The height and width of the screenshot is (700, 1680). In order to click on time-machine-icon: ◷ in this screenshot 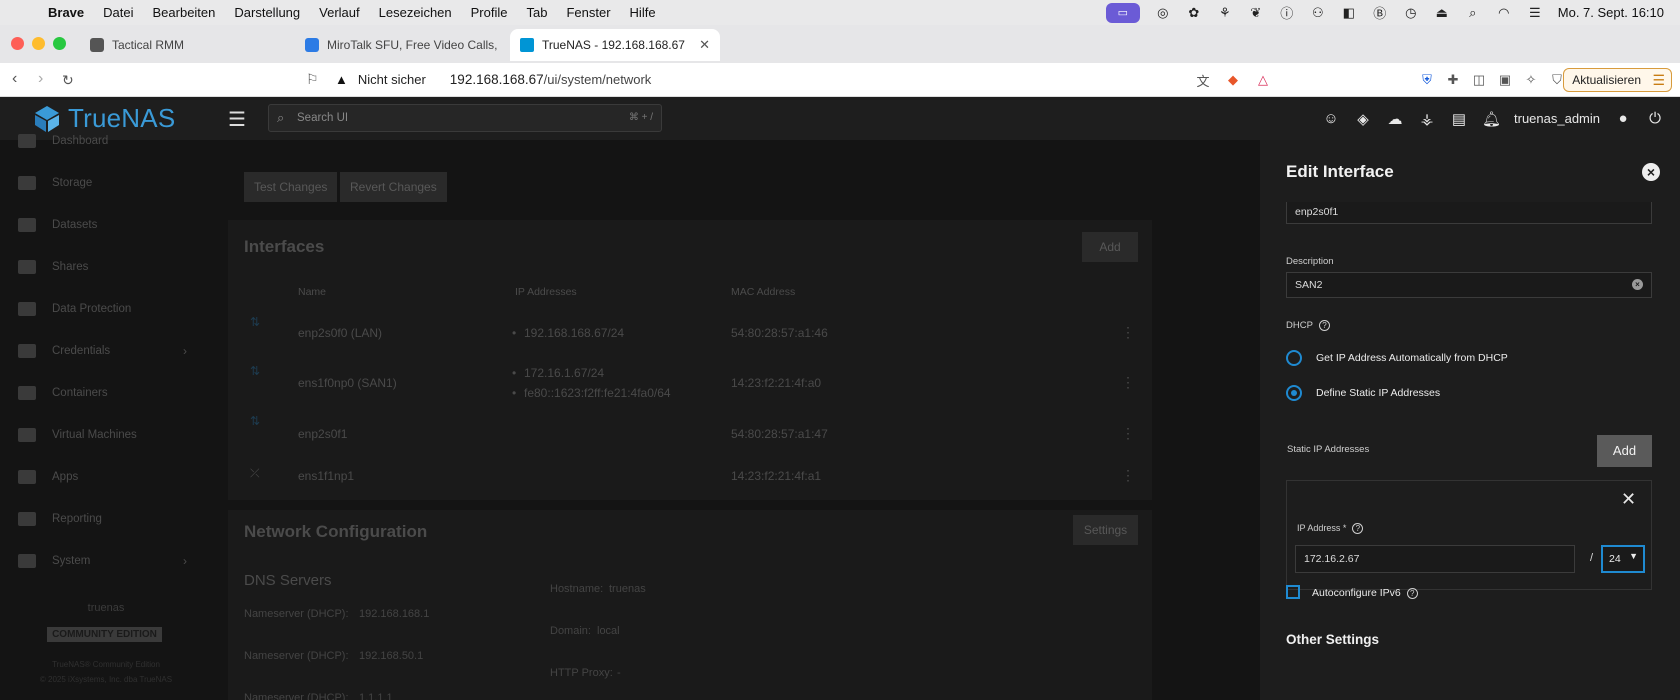, I will do `click(1411, 13)`.